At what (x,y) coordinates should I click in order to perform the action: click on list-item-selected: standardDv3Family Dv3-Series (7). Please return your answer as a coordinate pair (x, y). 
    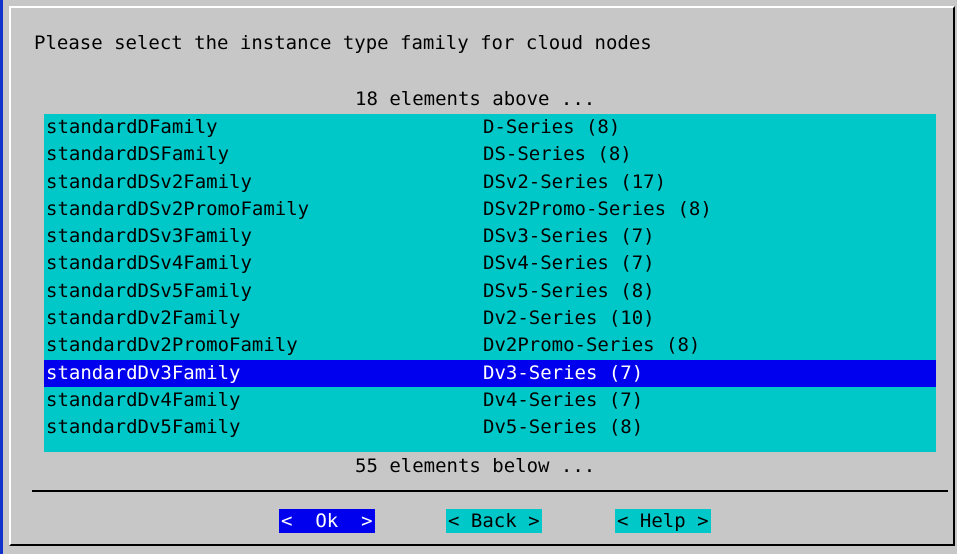
    Looking at the image, I should click on (490, 373).